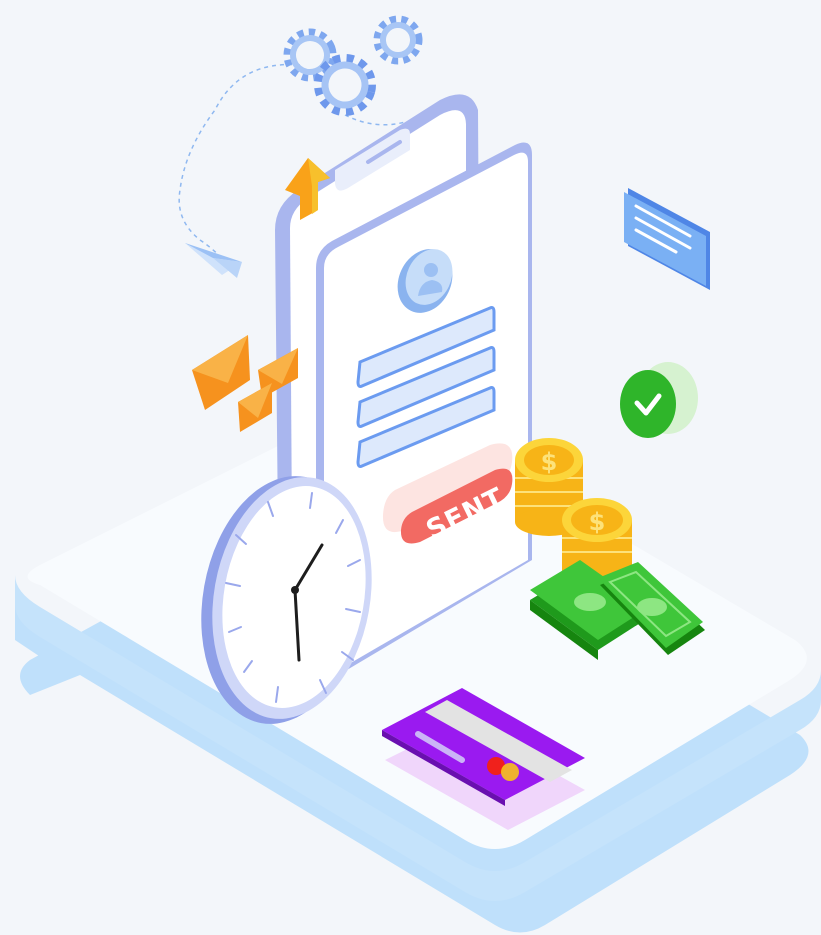 The height and width of the screenshot is (935, 821). I want to click on paper-plane-icon, so click(213, 260).